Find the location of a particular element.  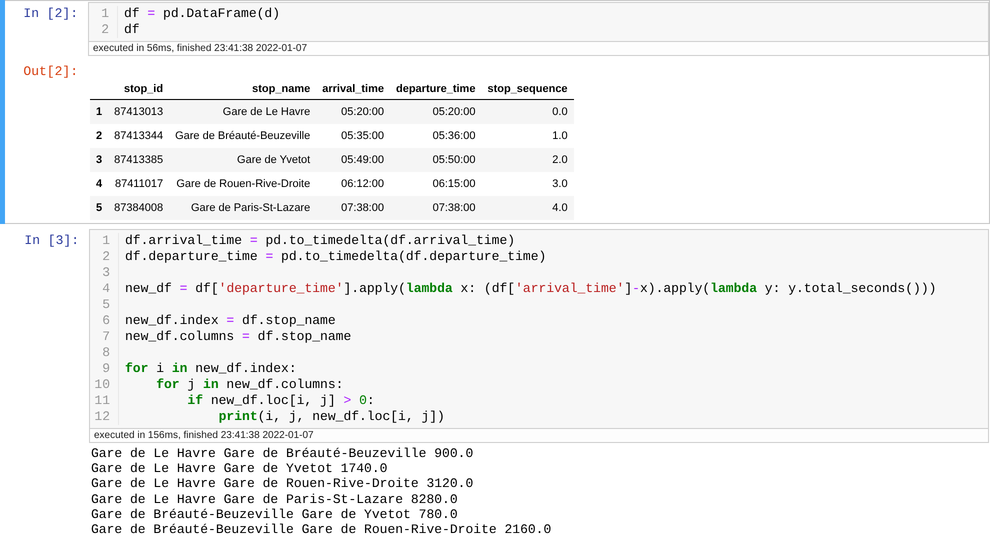

line-number: 8 is located at coordinates (104, 353).